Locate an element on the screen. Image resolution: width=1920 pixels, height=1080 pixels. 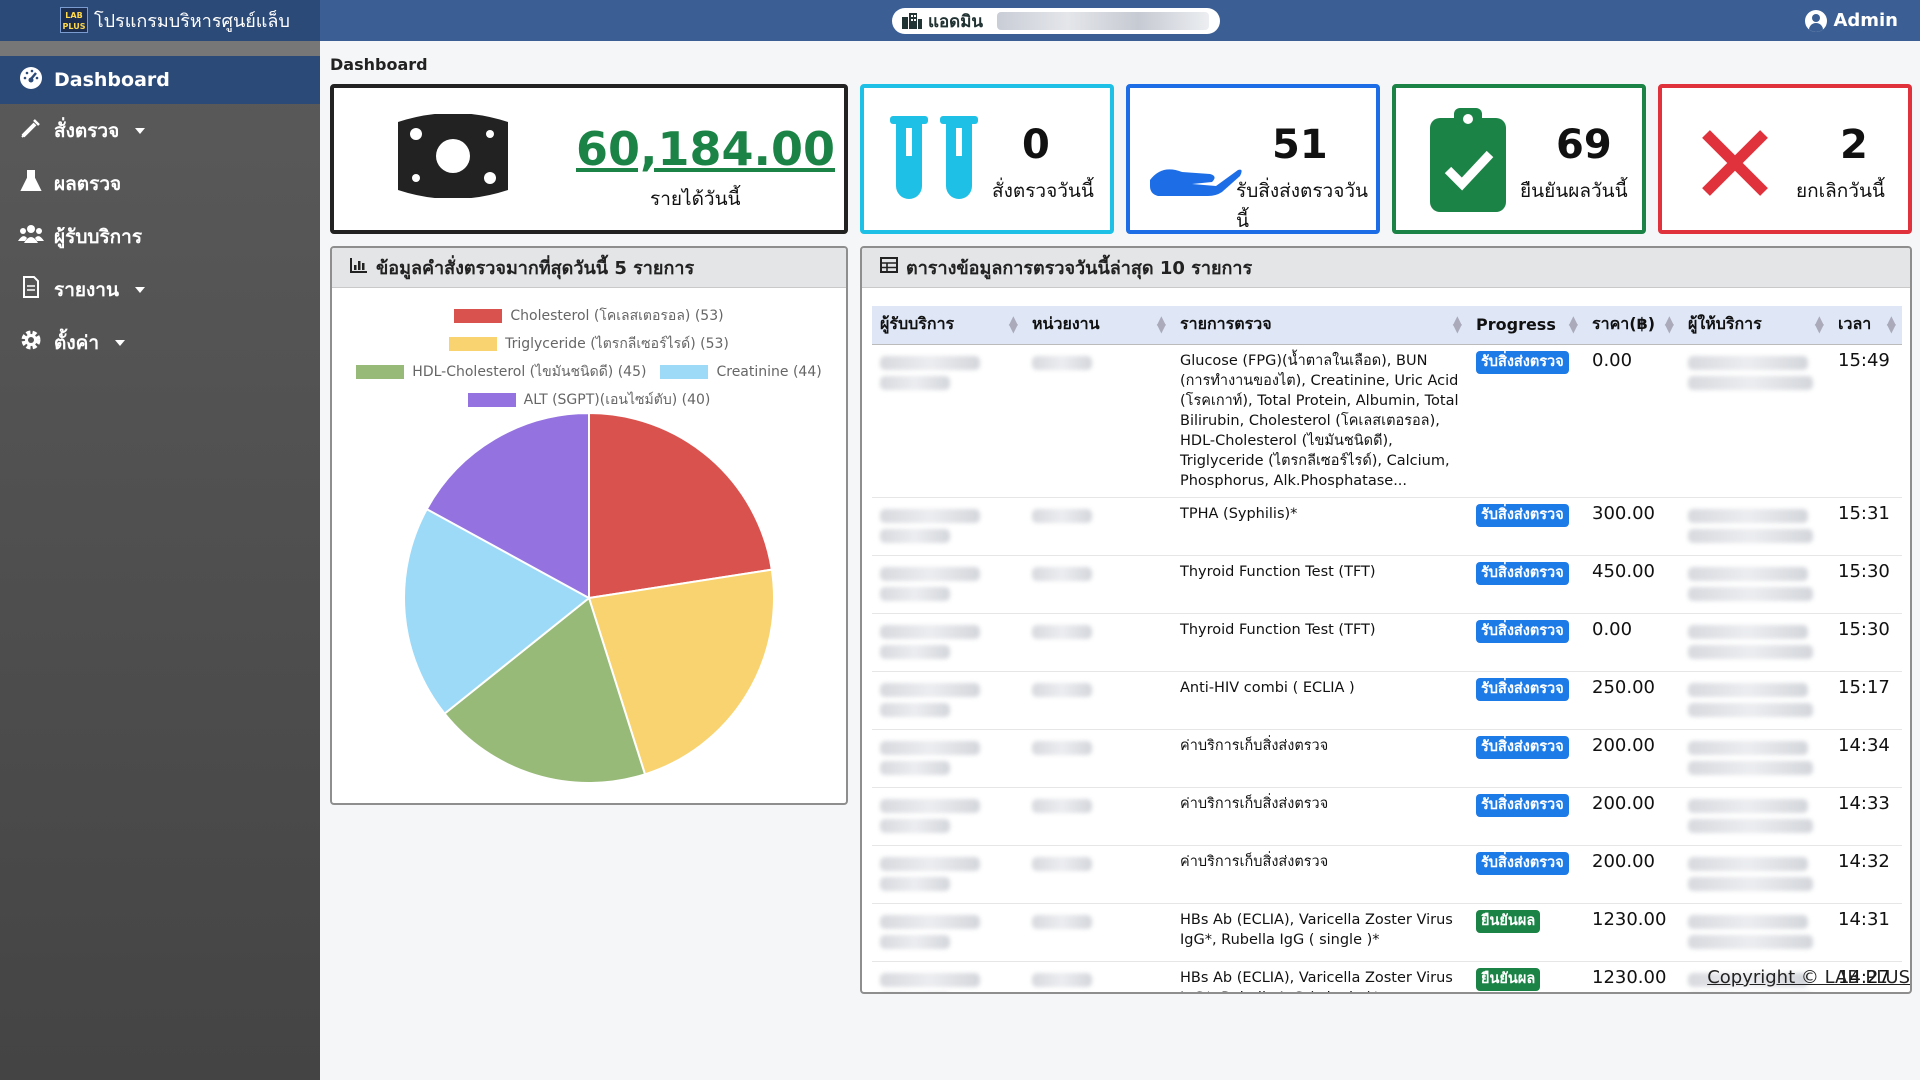
copyright-link: Copyright © LAB PLUS is located at coordinates (1808, 977).